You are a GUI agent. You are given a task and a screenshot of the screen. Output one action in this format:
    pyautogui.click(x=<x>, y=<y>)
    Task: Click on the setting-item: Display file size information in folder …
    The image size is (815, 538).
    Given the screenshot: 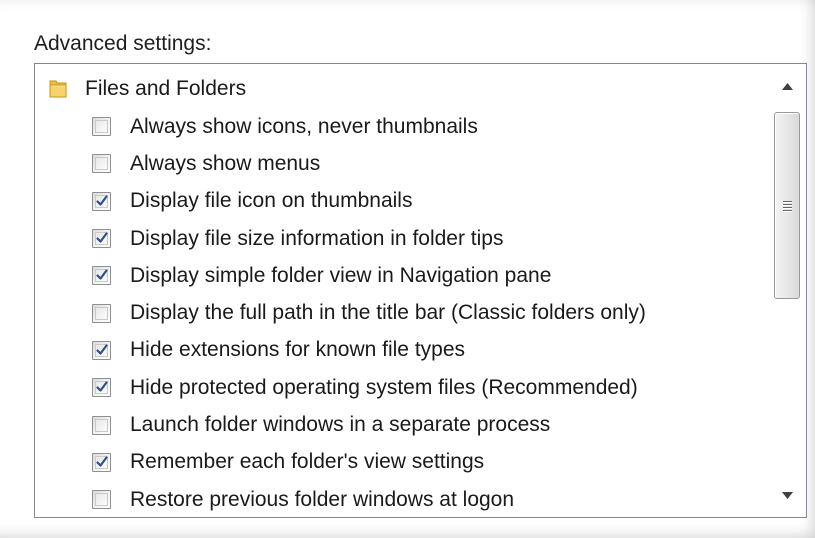 What is the action you would take?
    pyautogui.click(x=369, y=238)
    